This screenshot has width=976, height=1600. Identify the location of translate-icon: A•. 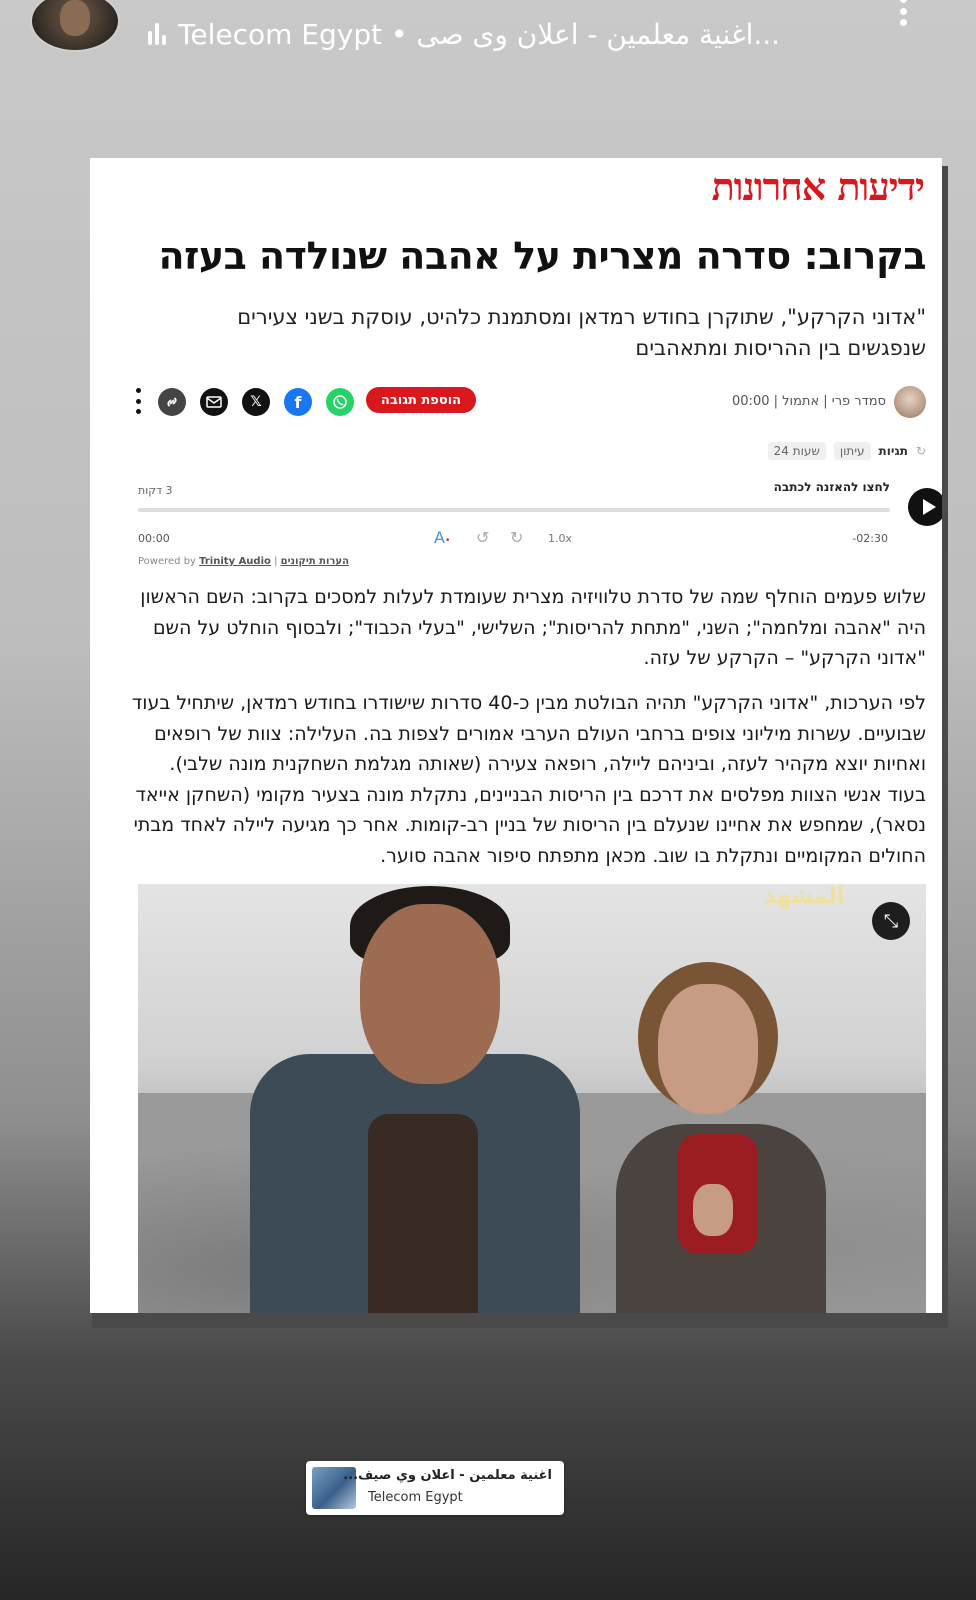
(442, 537).